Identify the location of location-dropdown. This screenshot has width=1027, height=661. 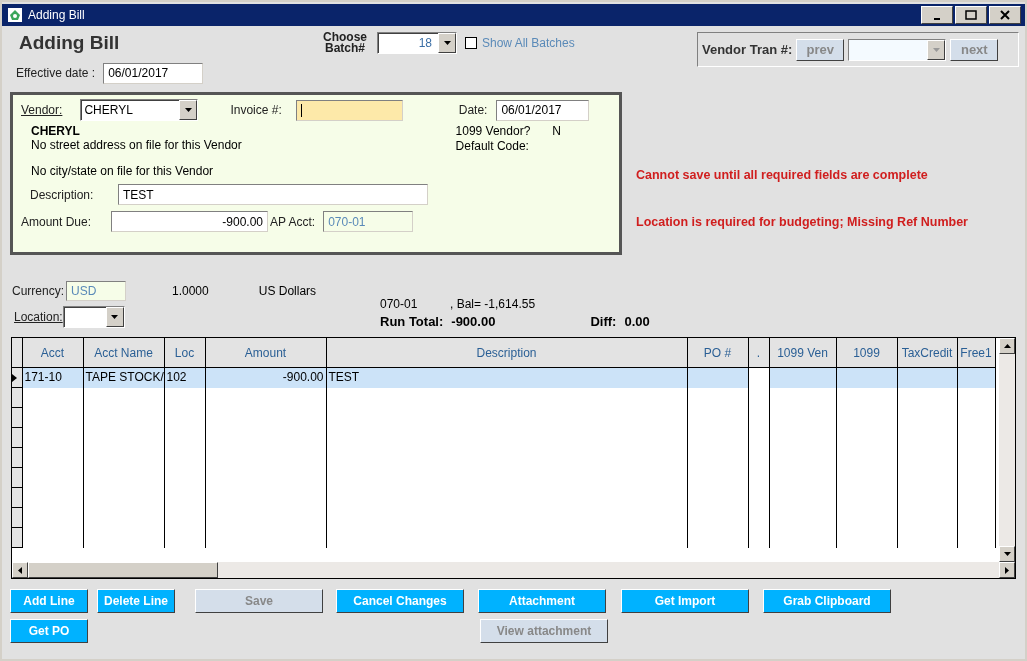
(93, 317).